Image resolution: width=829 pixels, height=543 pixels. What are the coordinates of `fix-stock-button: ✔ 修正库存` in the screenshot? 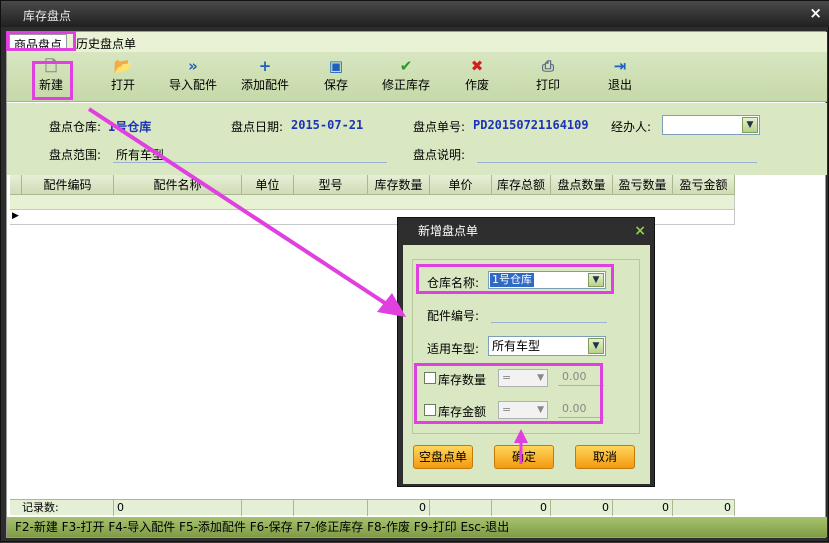 It's located at (406, 75).